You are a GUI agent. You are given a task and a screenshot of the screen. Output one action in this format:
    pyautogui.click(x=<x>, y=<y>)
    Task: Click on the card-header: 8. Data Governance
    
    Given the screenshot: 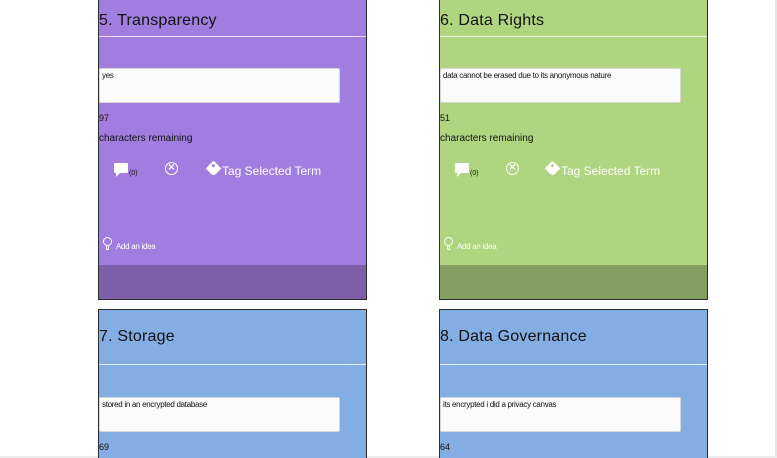 What is the action you would take?
    pyautogui.click(x=573, y=337)
    